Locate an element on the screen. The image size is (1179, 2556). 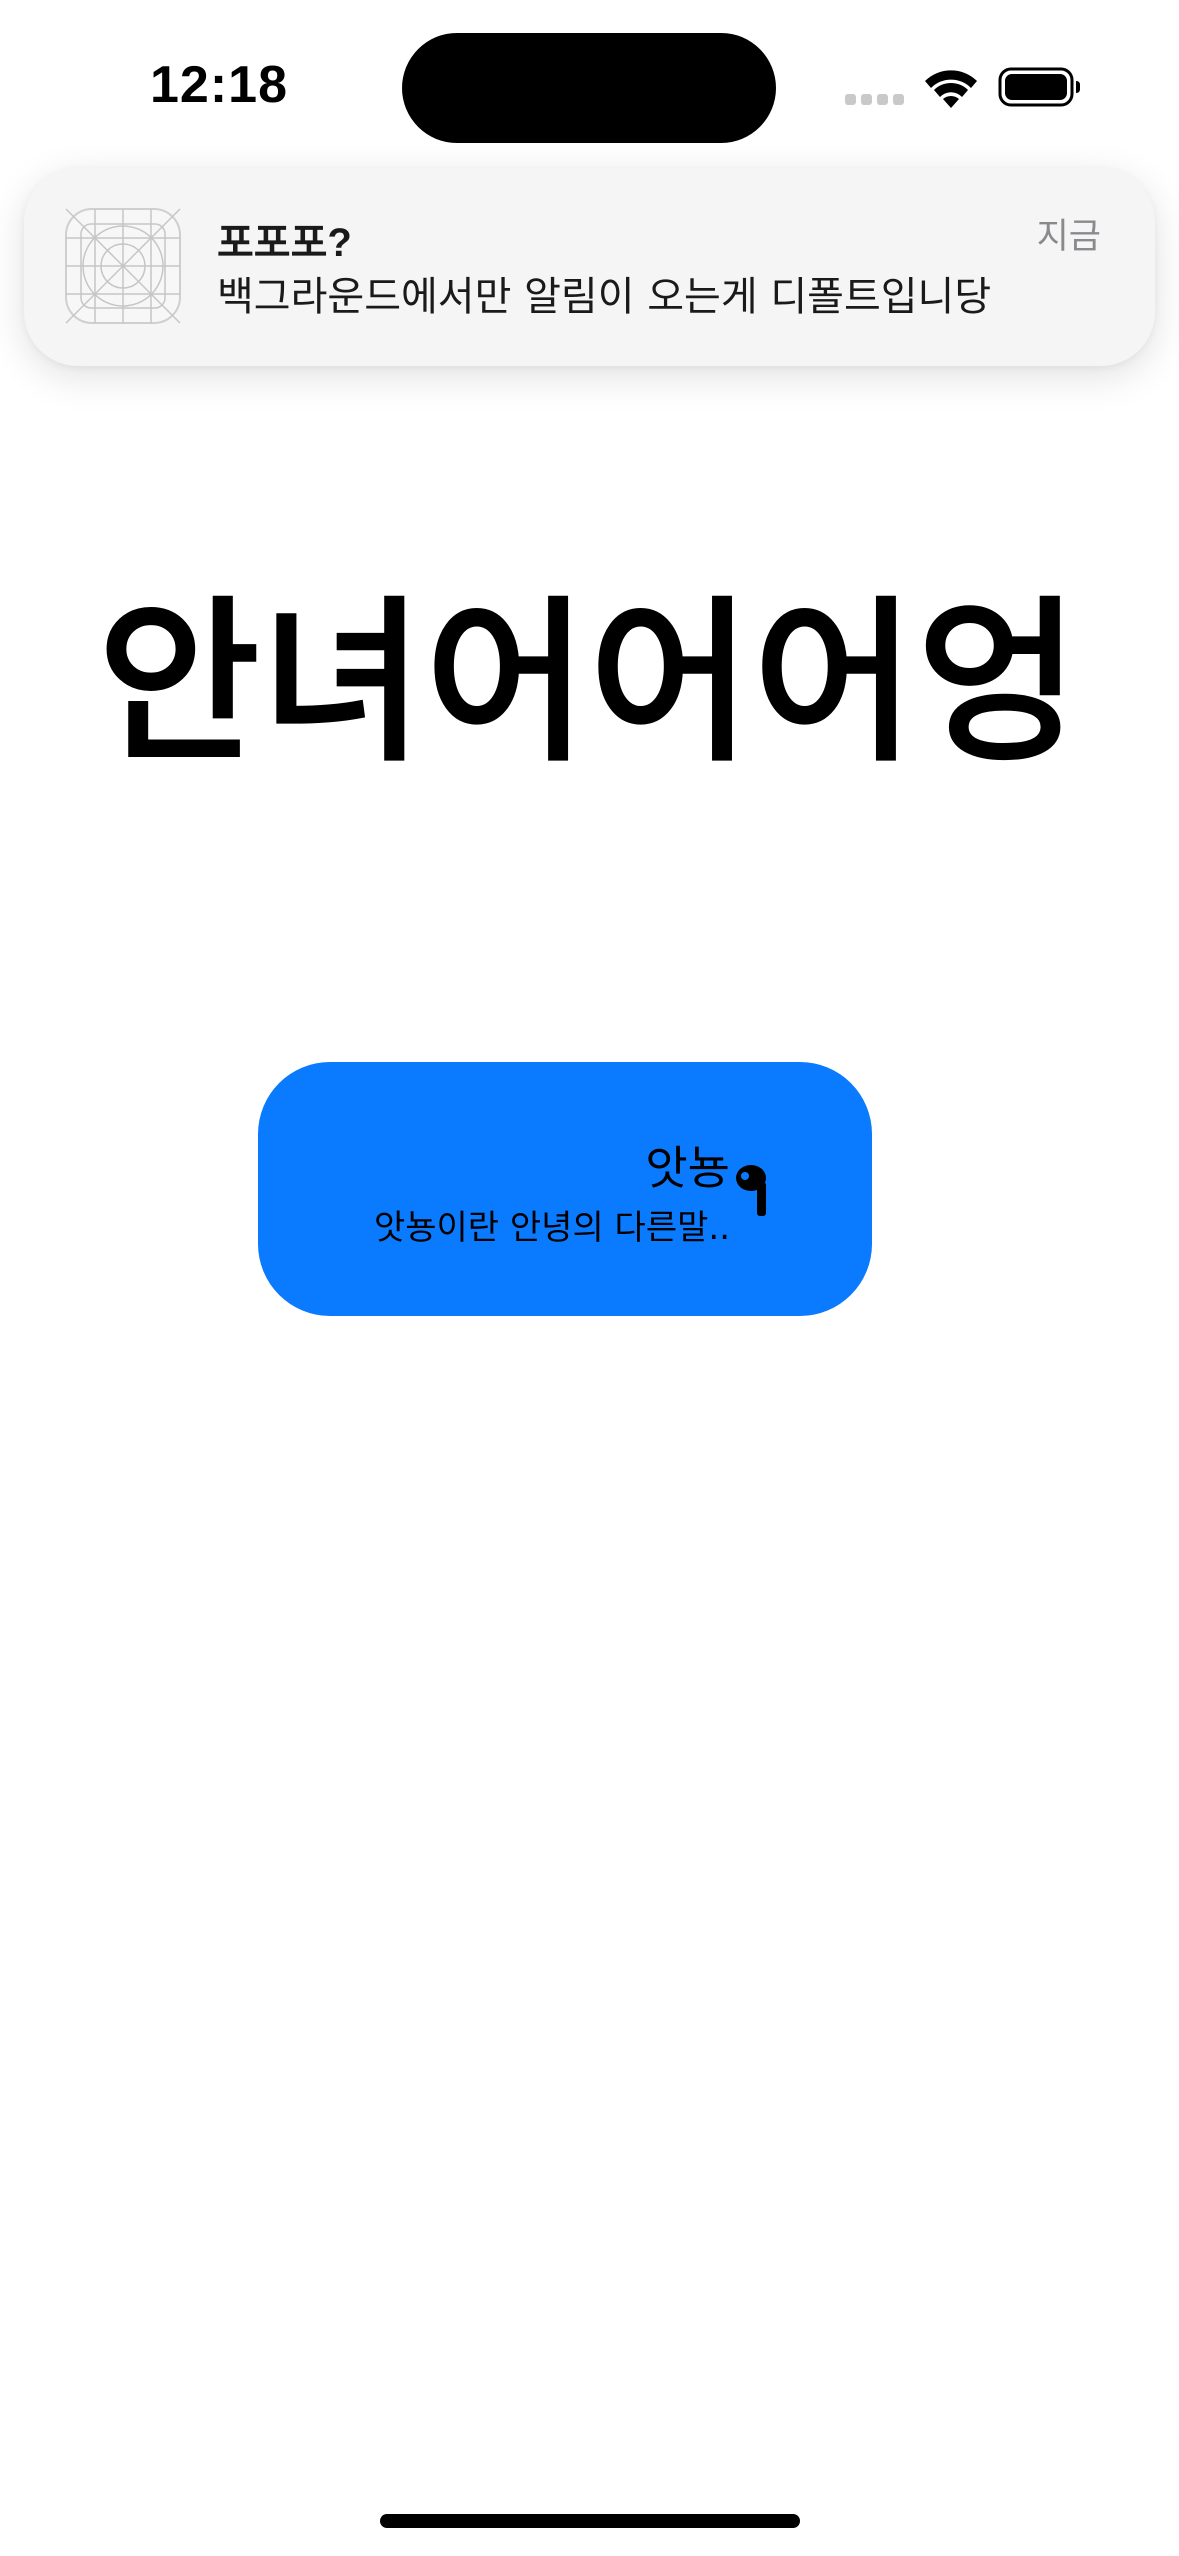
greeting-heading: 안녀어어어엉 is located at coordinates (589, 683).